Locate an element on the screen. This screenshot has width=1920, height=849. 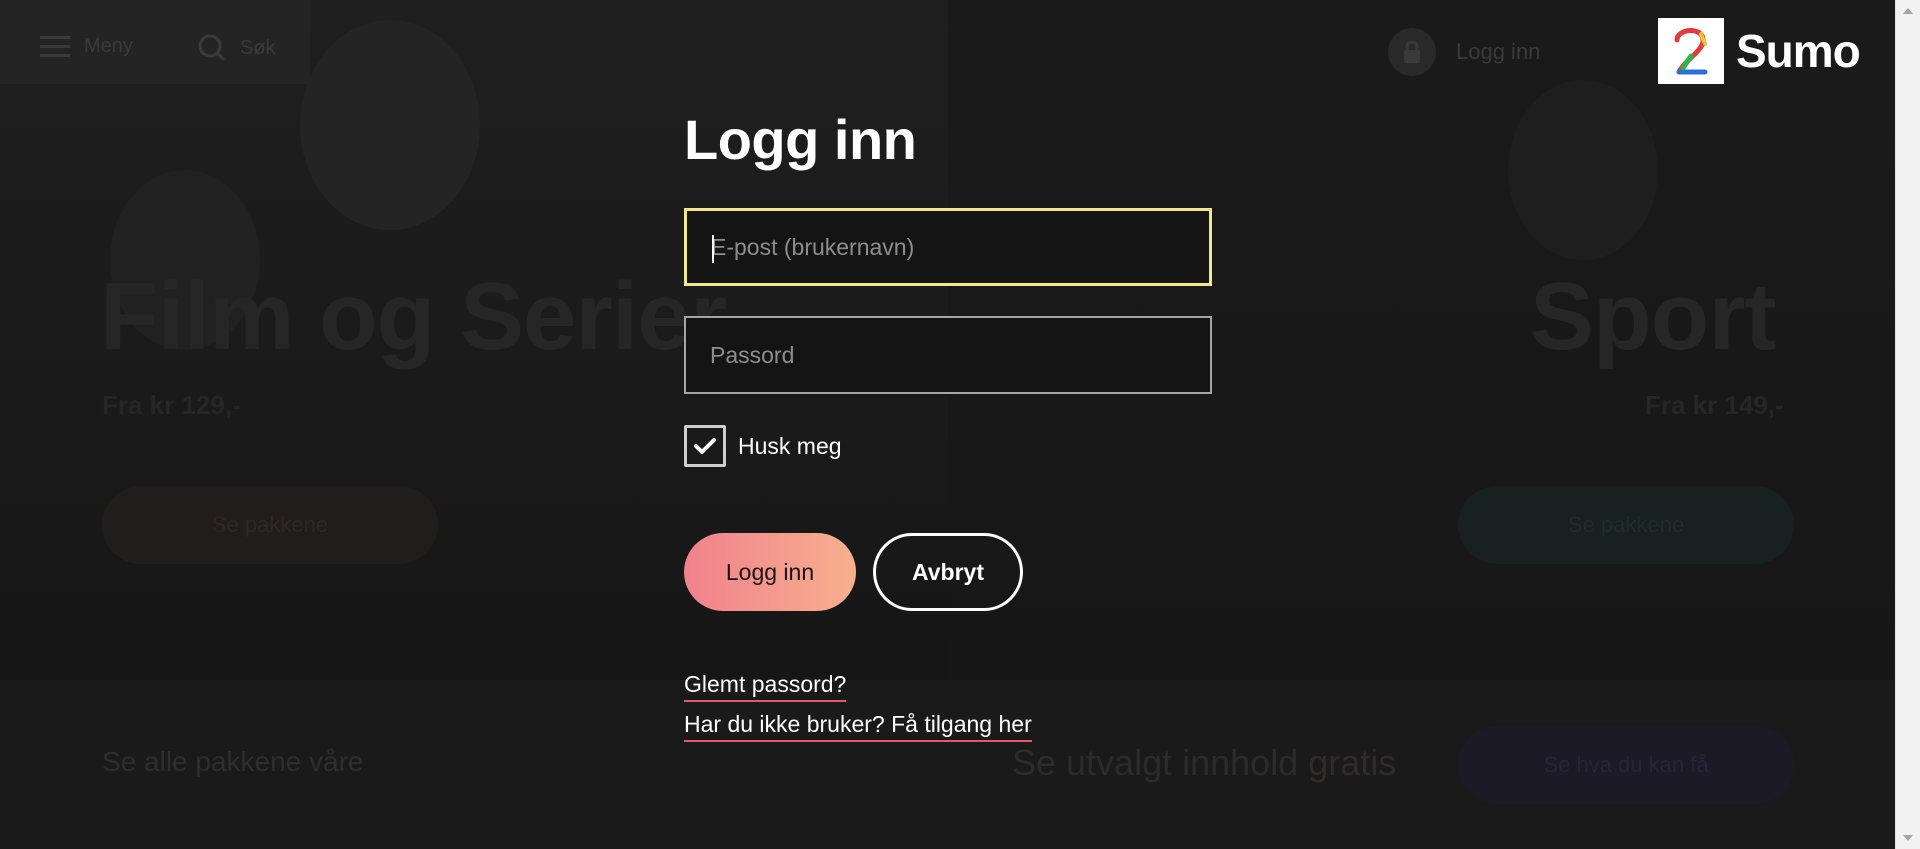
bg-free-content-button: Se hva du kan få is located at coordinates (1626, 765).